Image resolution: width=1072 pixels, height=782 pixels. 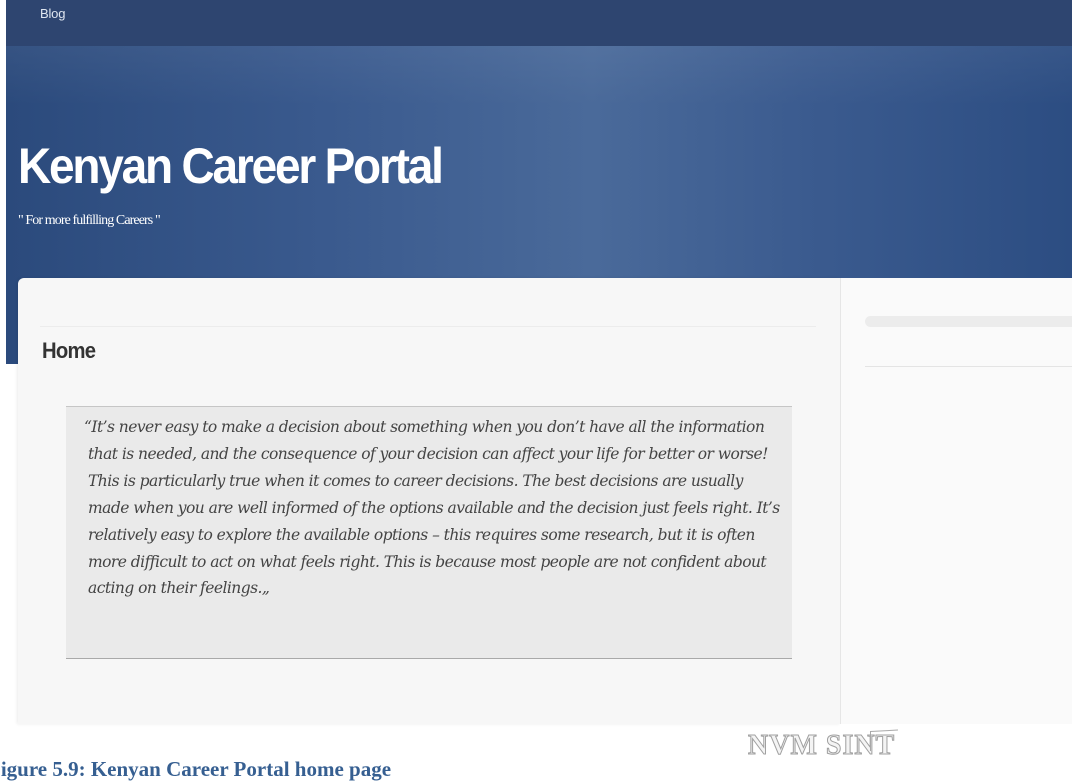 What do you see at coordinates (69, 350) in the screenshot?
I see `page-heading: Home` at bounding box center [69, 350].